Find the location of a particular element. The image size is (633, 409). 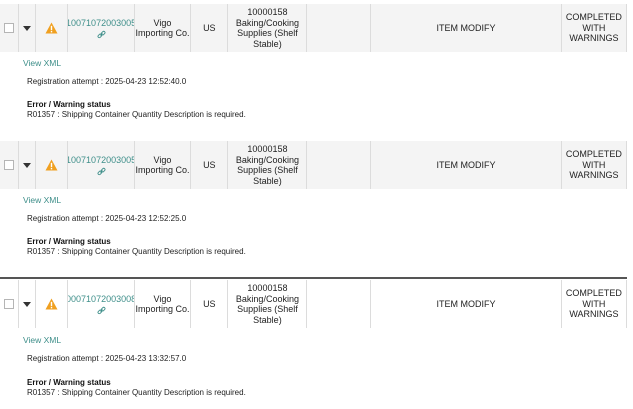

gtin-cell: 00071072003008 is located at coordinates (101, 304).